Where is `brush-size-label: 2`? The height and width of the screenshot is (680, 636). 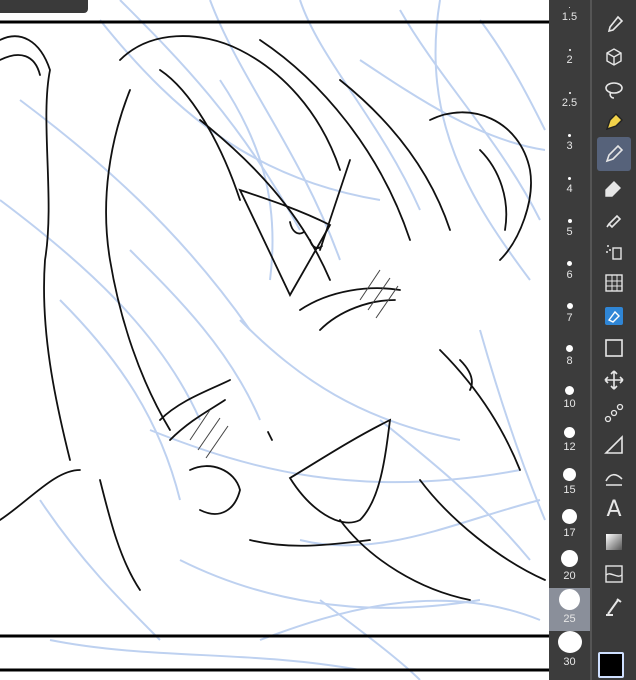 brush-size-label: 2 is located at coordinates (569, 60).